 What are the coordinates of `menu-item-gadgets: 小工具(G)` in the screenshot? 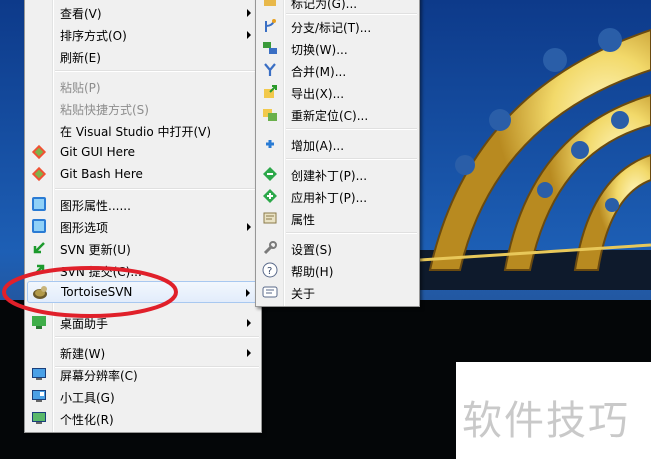 It's located at (143, 396).